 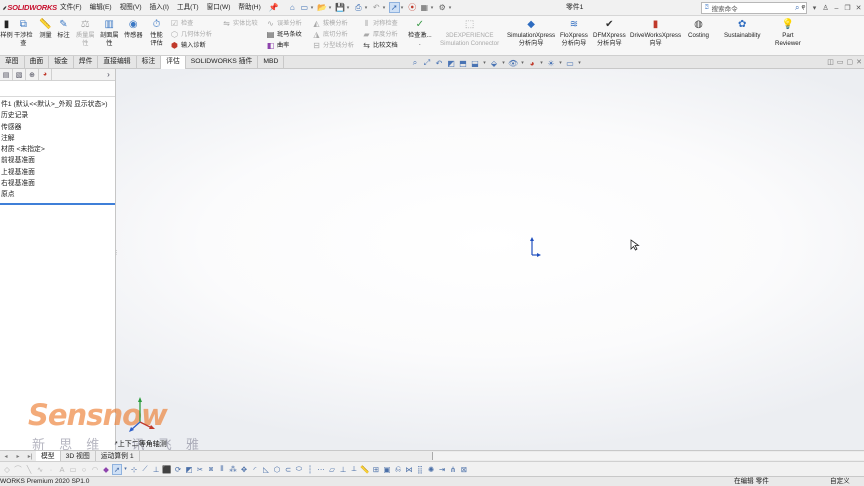 What do you see at coordinates (420, 469) in the screenshot?
I see `linear-pattern-icon: ⣿` at bounding box center [420, 469].